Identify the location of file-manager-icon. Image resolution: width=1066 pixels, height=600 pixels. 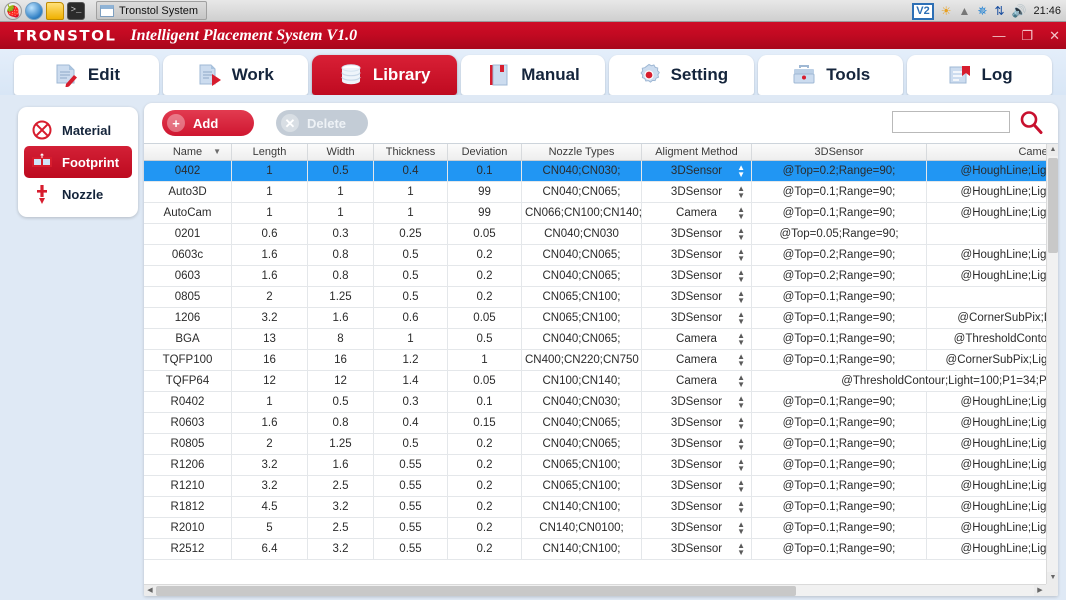
(55, 10).